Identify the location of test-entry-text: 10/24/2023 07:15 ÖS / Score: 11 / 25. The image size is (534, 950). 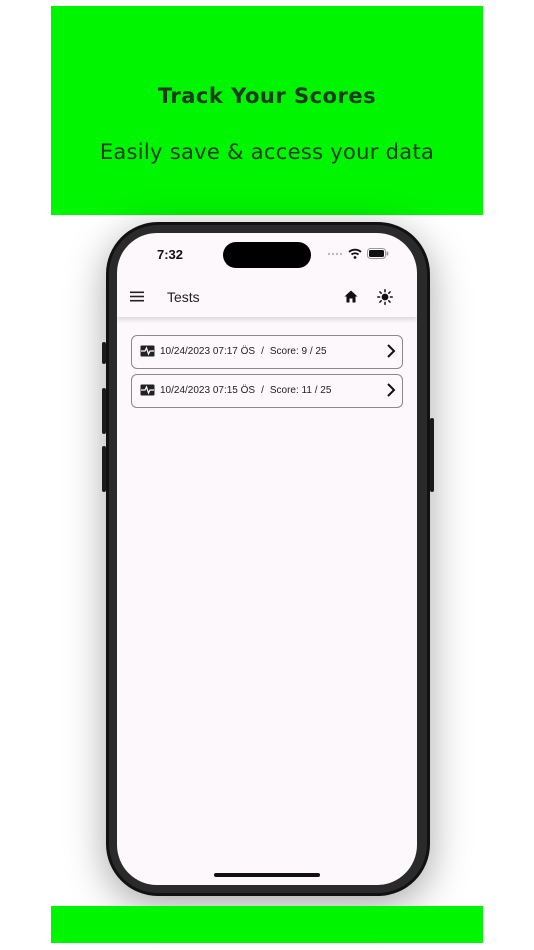
(245, 390).